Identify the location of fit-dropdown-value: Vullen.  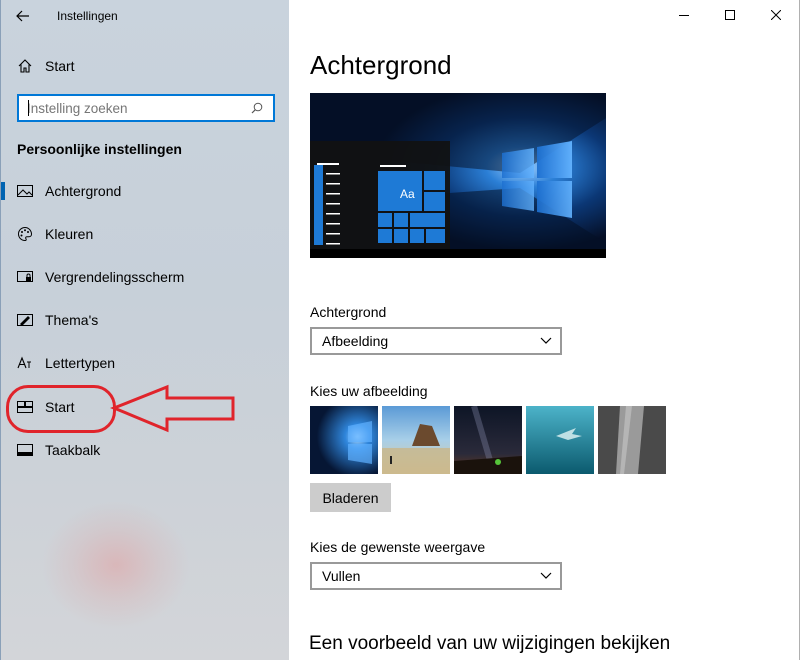
(341, 576).